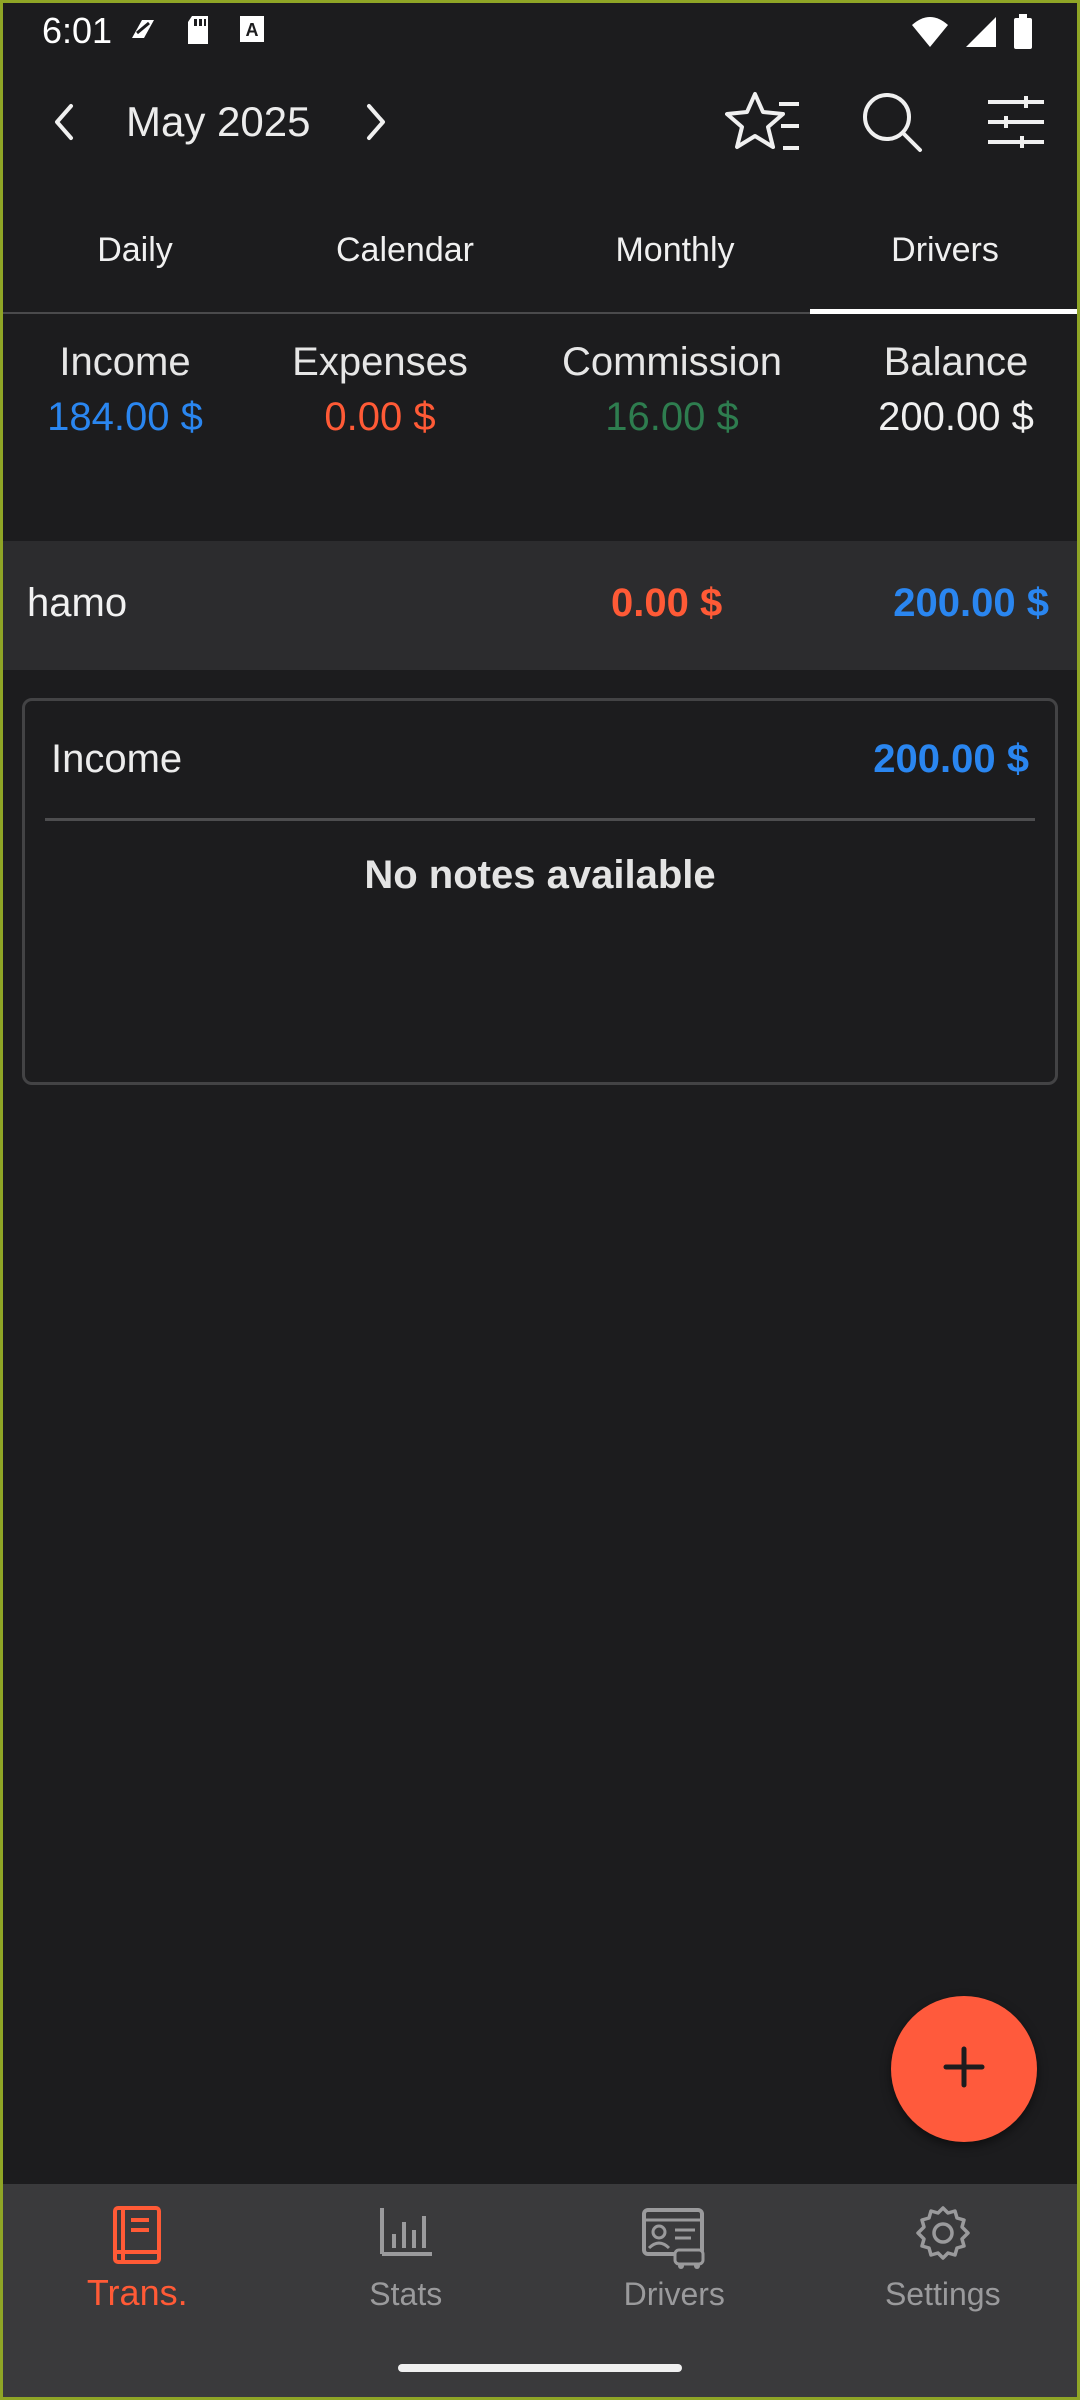 This screenshot has width=1080, height=2400. What do you see at coordinates (117, 759) in the screenshot?
I see `card-title: Income` at bounding box center [117, 759].